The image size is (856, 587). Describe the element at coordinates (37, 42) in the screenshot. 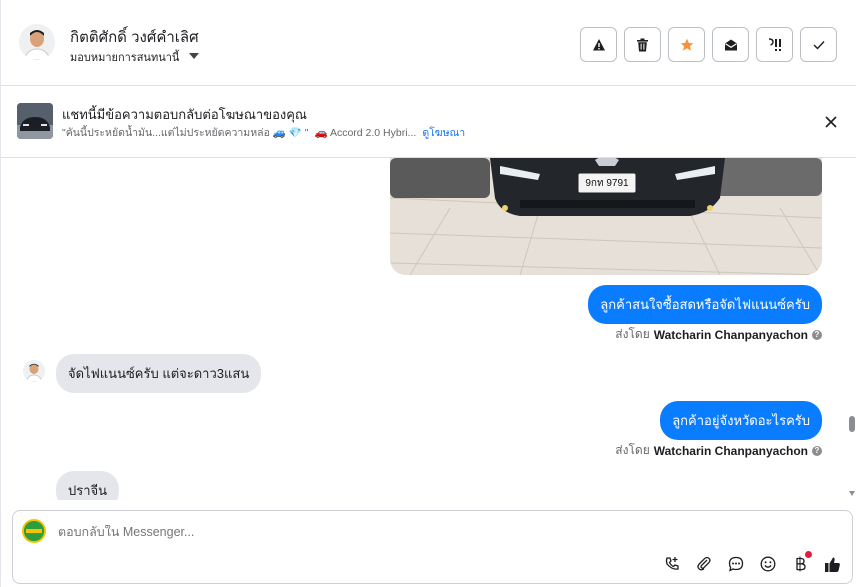

I see `contact-avatar` at that location.